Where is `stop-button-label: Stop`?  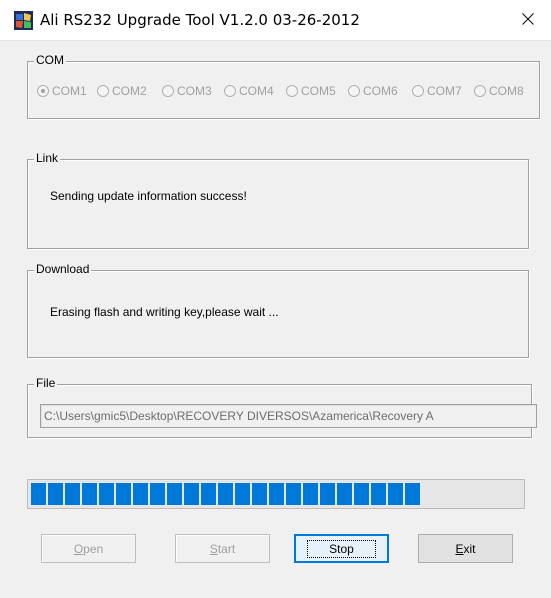
stop-button-label: Stop is located at coordinates (341, 548).